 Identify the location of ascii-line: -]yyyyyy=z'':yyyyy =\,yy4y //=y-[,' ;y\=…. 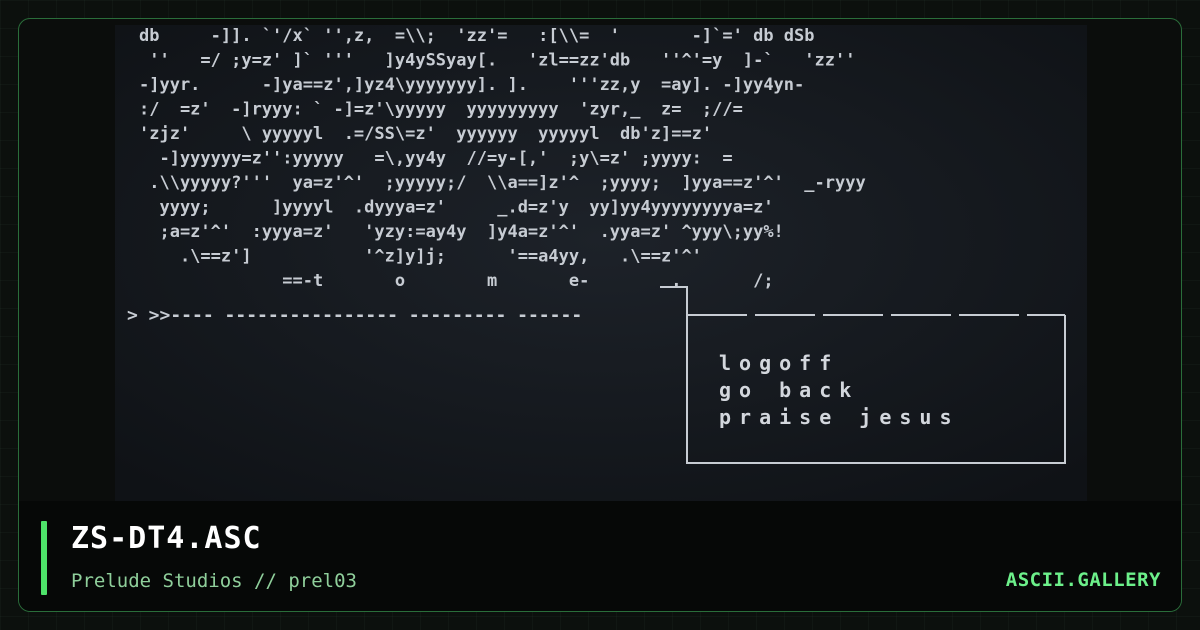
(436, 159).